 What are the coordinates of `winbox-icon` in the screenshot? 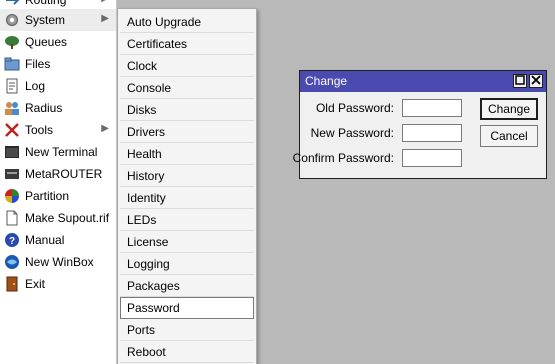 It's located at (12, 262).